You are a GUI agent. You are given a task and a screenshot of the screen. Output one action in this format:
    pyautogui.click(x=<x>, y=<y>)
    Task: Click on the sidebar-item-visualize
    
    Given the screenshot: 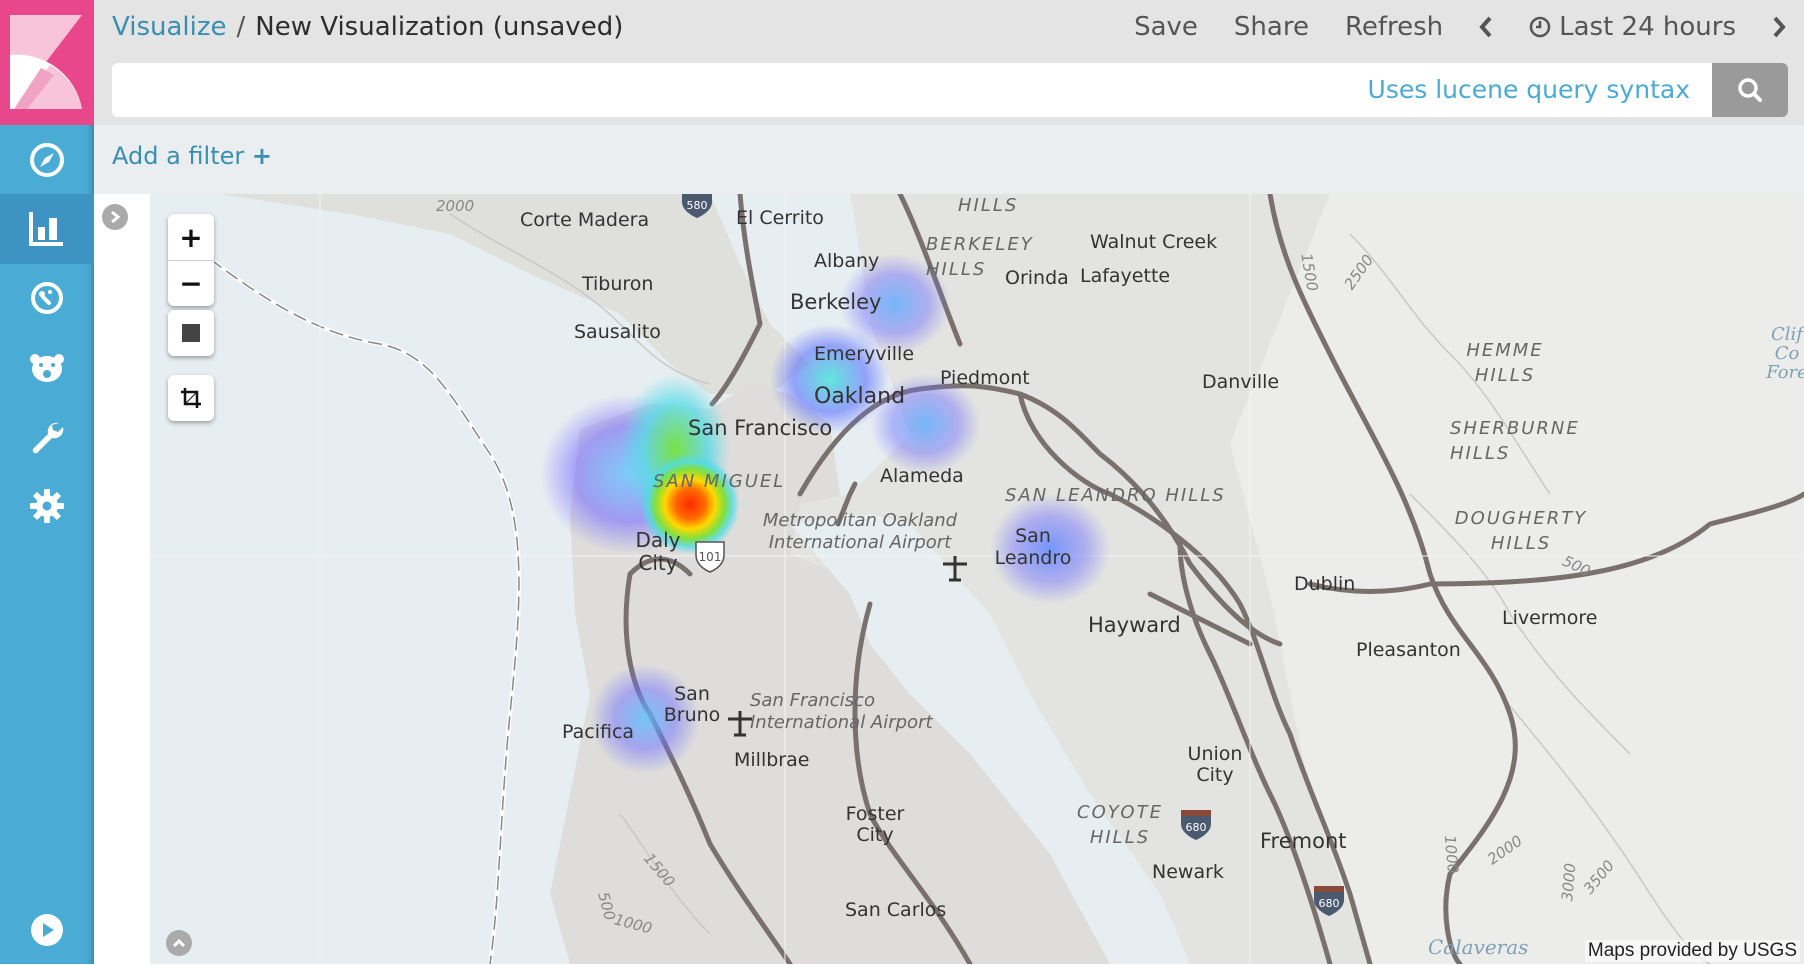 What is the action you would take?
    pyautogui.click(x=47, y=229)
    